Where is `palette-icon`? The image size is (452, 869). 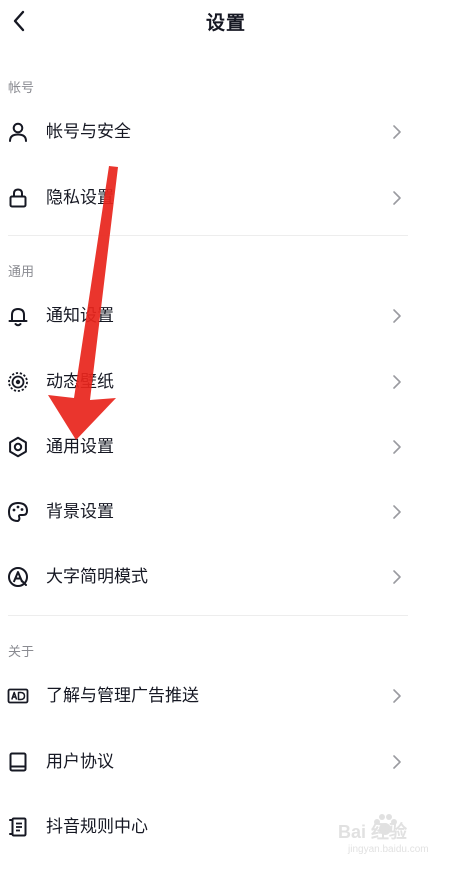 palette-icon is located at coordinates (18, 512).